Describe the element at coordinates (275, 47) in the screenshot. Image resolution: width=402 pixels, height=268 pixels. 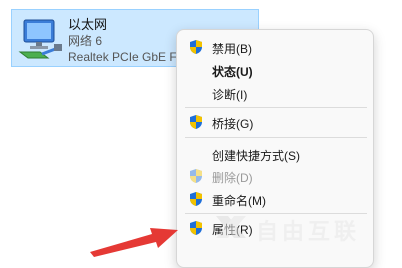
I see `menu-item-disable: 禁用(B)` at that location.